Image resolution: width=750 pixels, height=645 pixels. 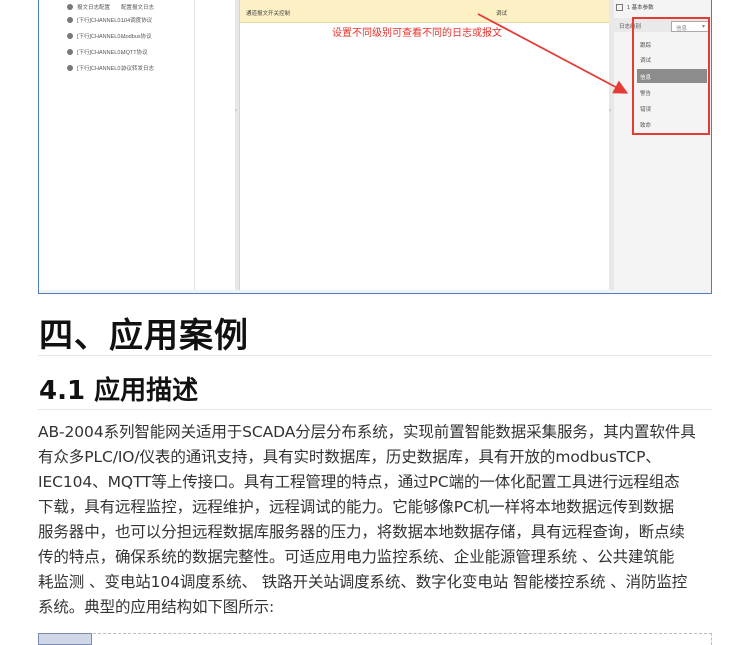 What do you see at coordinates (619, 8) in the screenshot?
I see `collapse-box-icon` at bounding box center [619, 8].